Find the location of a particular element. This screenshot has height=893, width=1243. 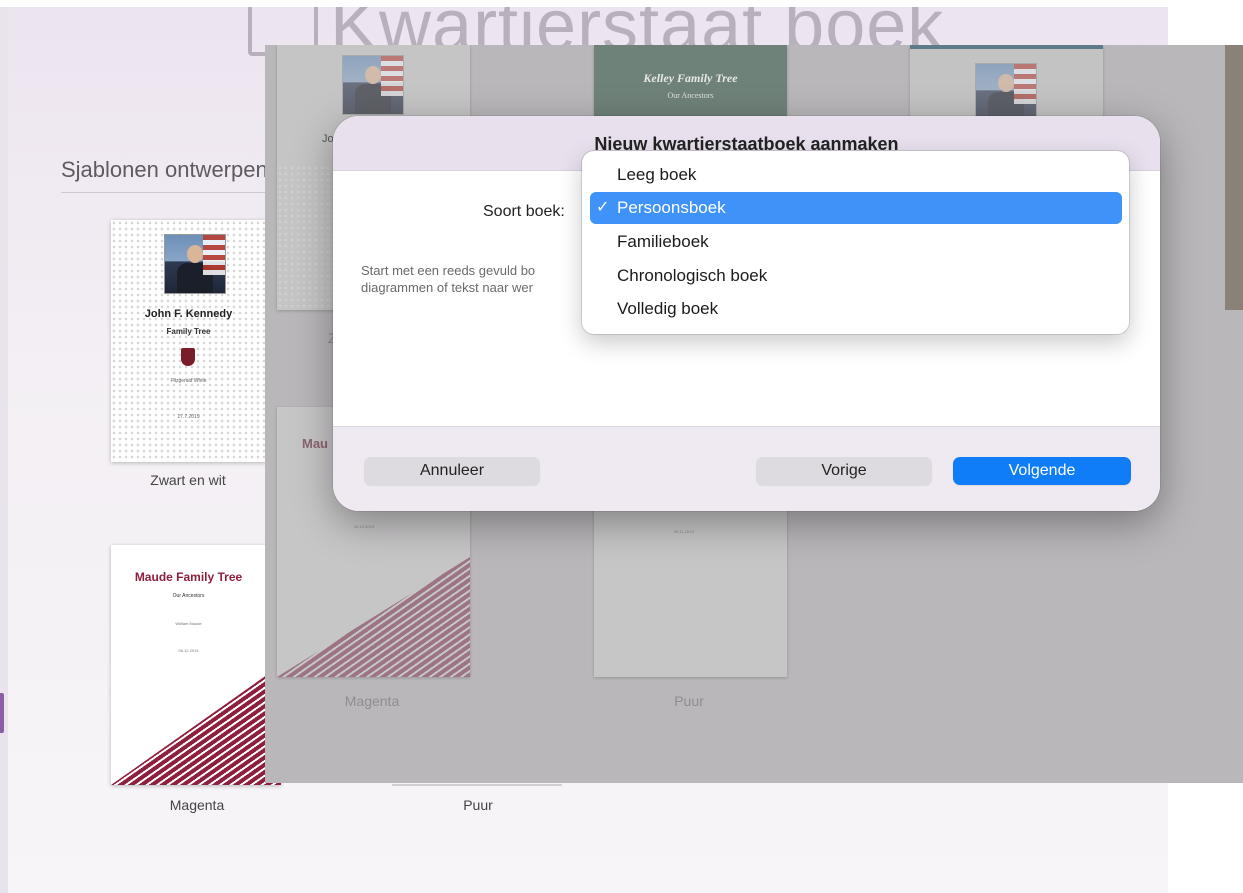

section-divider is located at coordinates (176, 192).